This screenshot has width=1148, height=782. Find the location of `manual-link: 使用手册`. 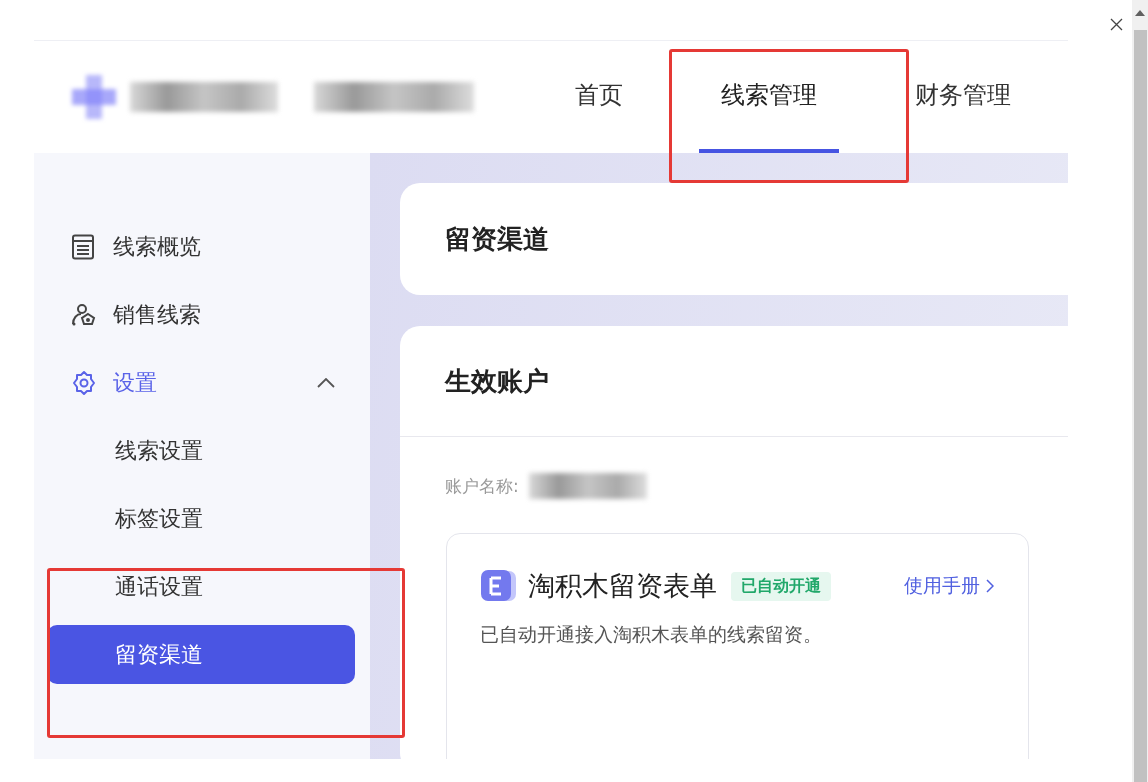

manual-link: 使用手册 is located at coordinates (949, 586).